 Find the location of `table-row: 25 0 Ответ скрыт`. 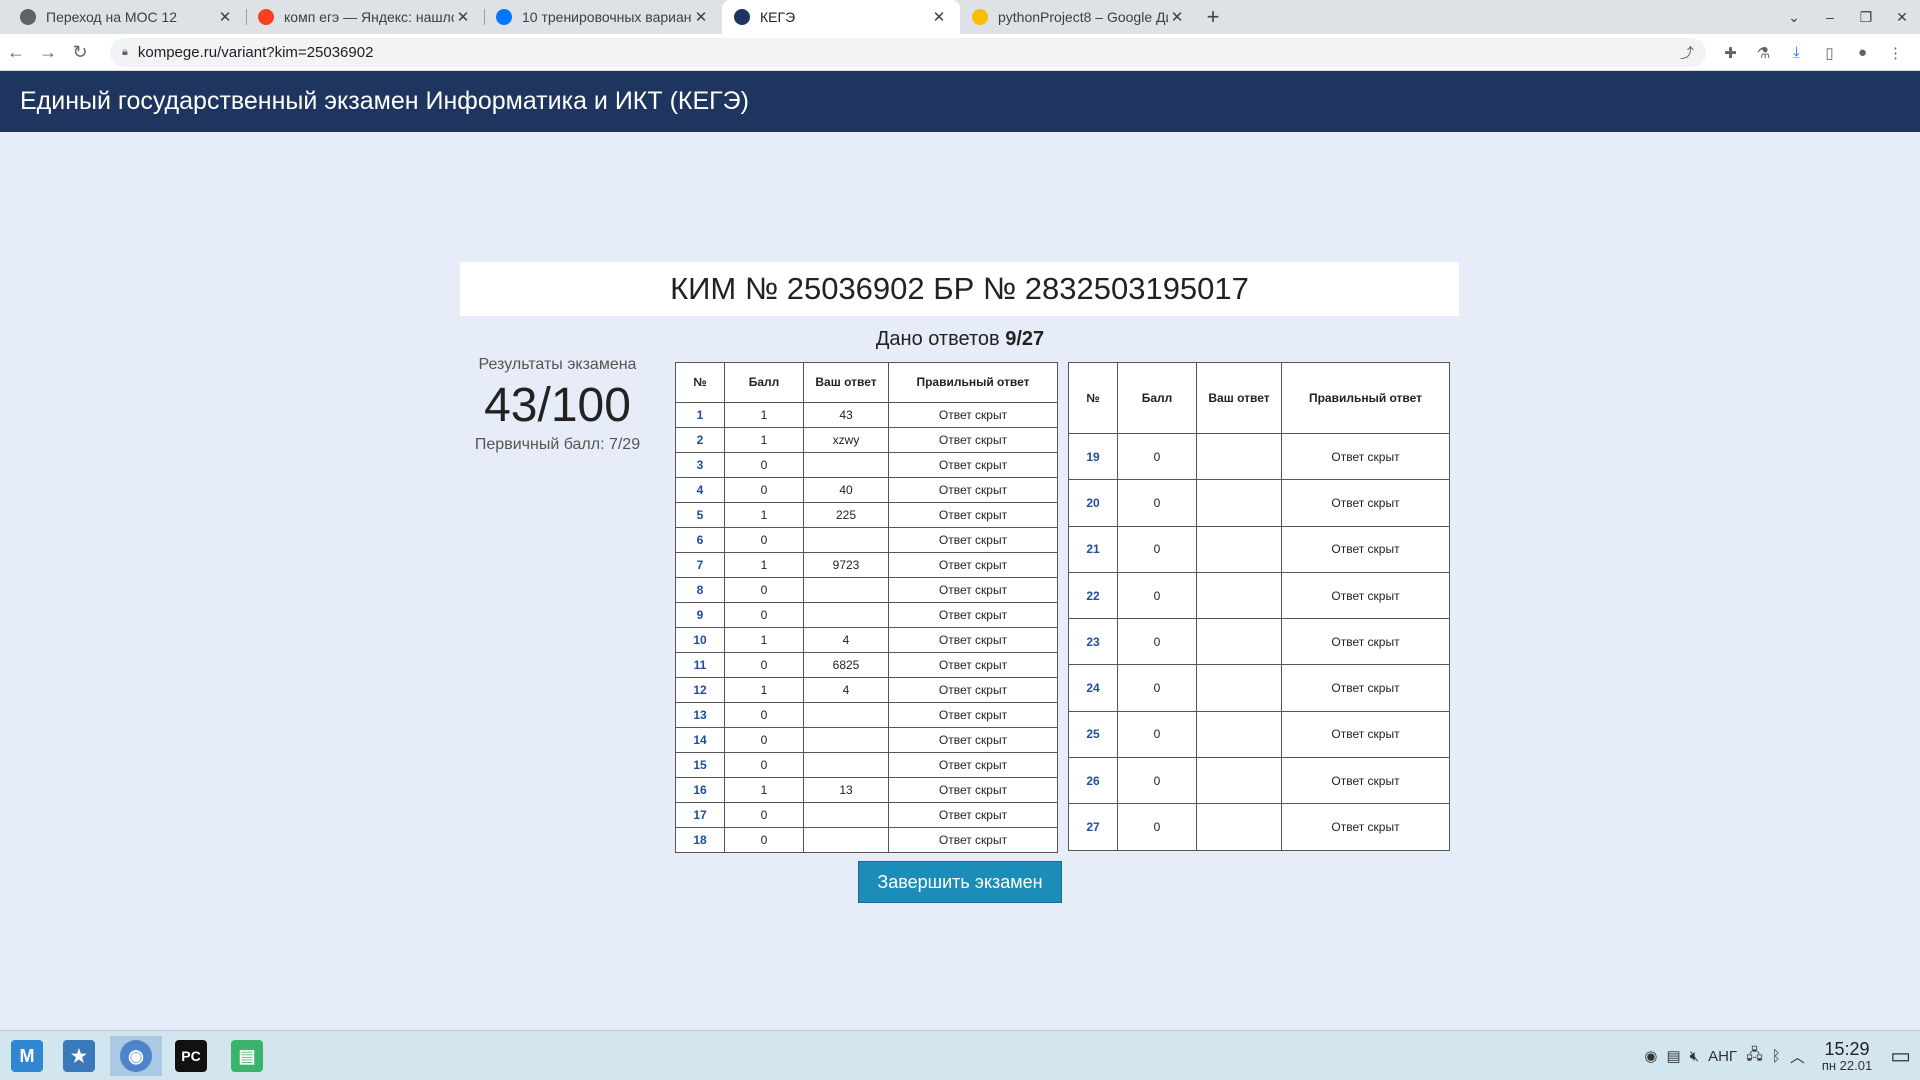

table-row: 25 0 Ответ скрыт is located at coordinates (1259, 734).